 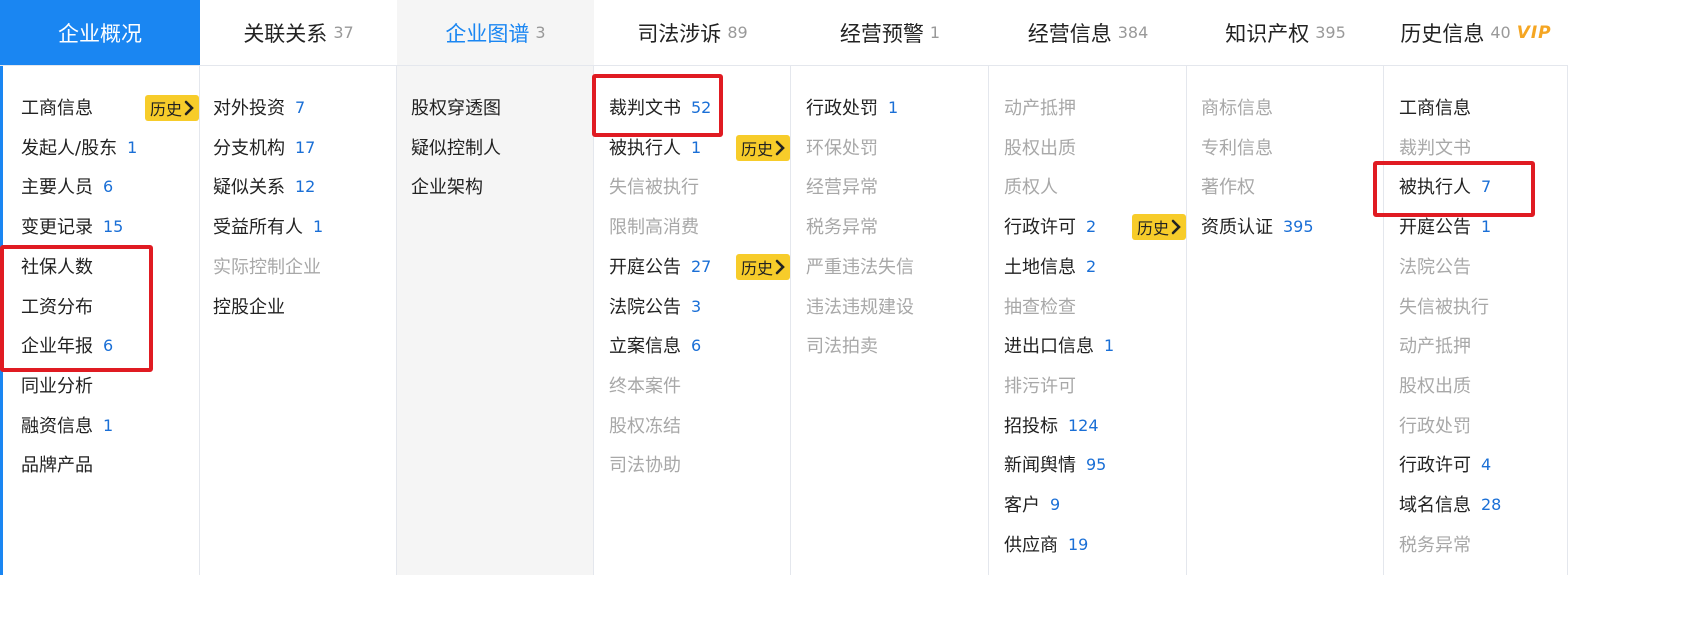 What do you see at coordinates (1031, 187) in the screenshot?
I see `menu-item-label: 质权人` at bounding box center [1031, 187].